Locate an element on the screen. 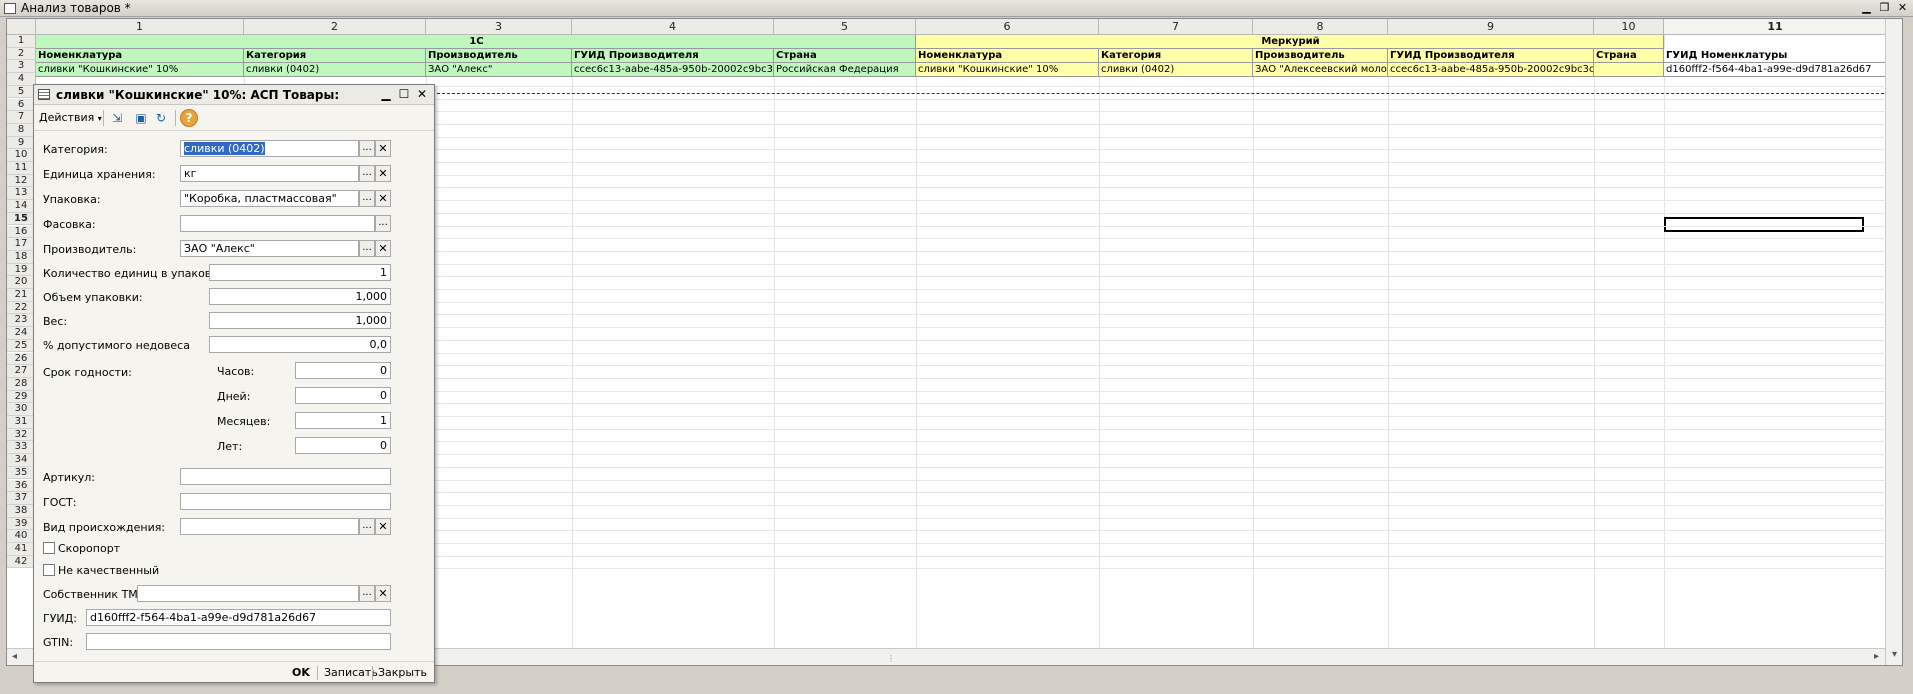 This screenshot has width=1913, height=694. column-header: 10 is located at coordinates (1629, 27).